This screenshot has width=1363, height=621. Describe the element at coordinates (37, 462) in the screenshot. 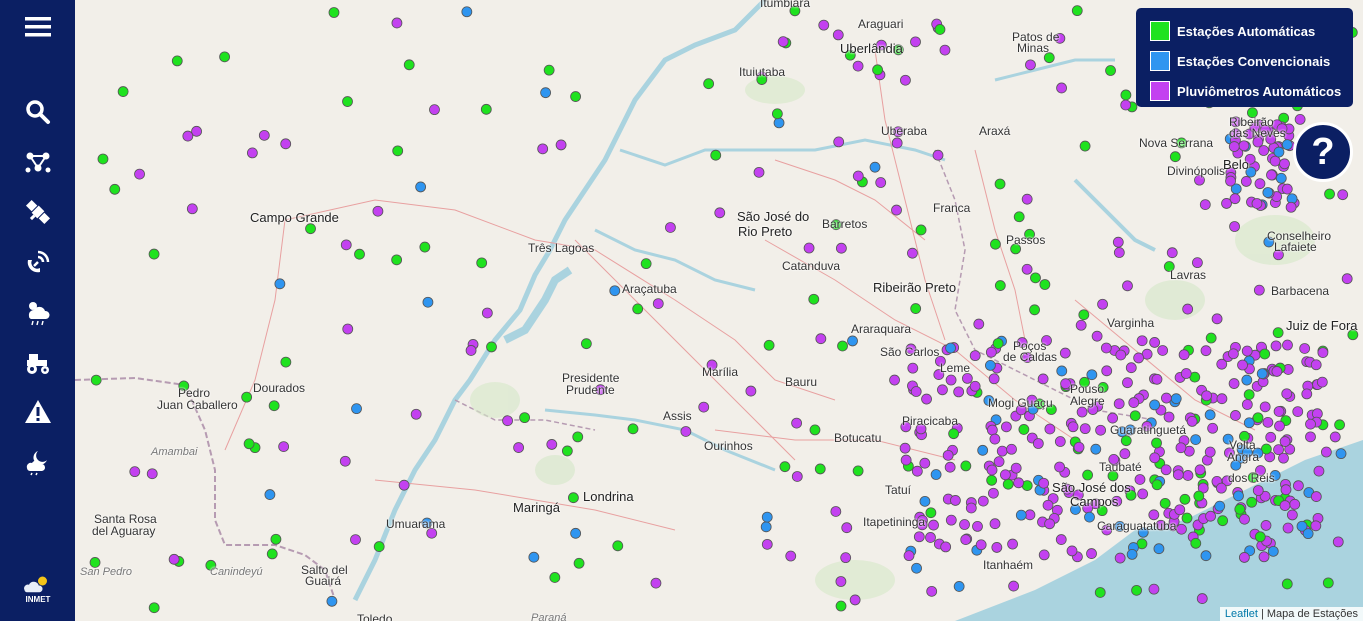

I see `night-cloud-icon` at that location.